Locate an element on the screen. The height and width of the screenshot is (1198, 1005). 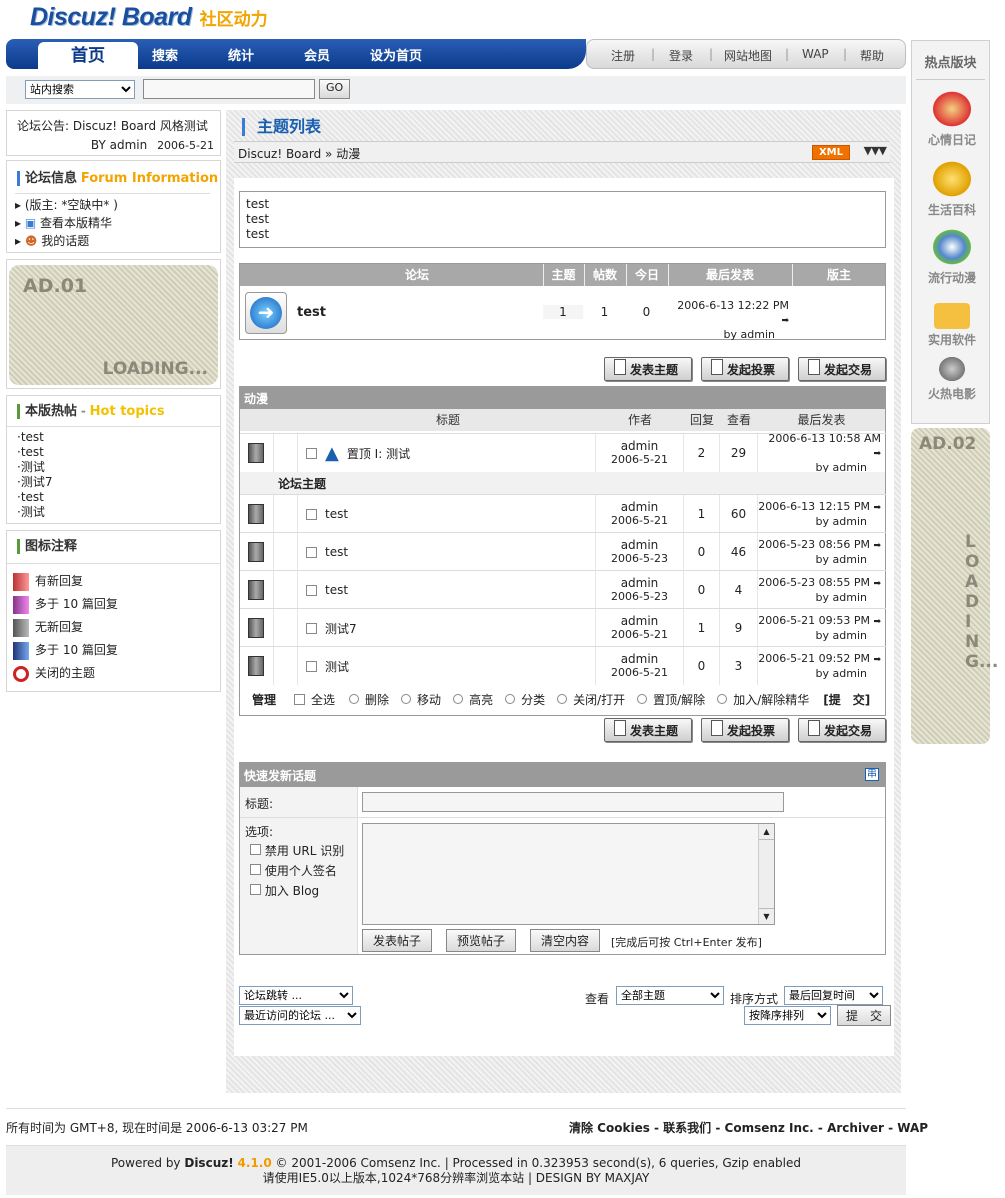
order-by-select: 最后回复时间 is located at coordinates (833, 995).